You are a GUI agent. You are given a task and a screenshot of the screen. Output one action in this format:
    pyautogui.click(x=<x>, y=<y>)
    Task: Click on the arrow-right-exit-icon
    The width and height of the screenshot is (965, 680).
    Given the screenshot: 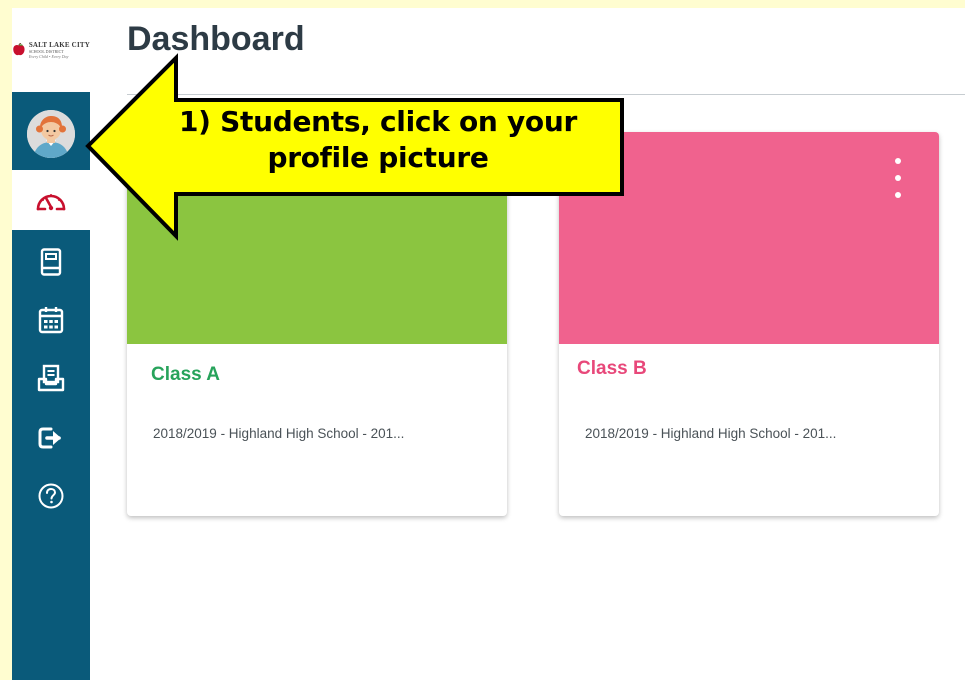 What is the action you would take?
    pyautogui.click(x=49, y=438)
    